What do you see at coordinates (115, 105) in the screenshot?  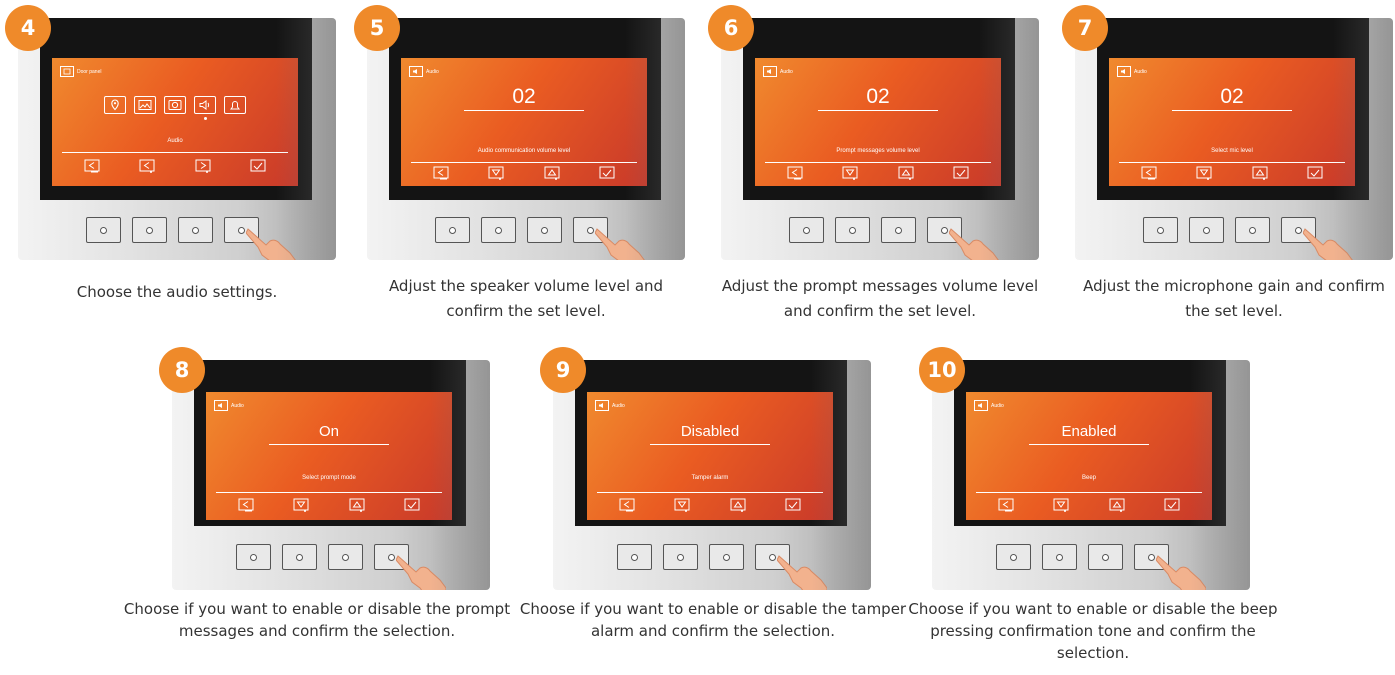 I see `location-icon` at bounding box center [115, 105].